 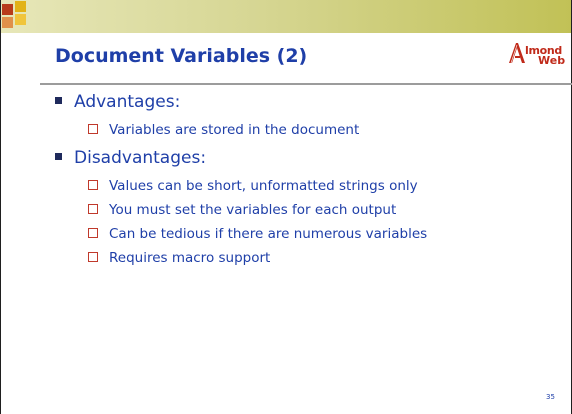 I want to click on corner-squares-decoration, so click(x=18, y=16).